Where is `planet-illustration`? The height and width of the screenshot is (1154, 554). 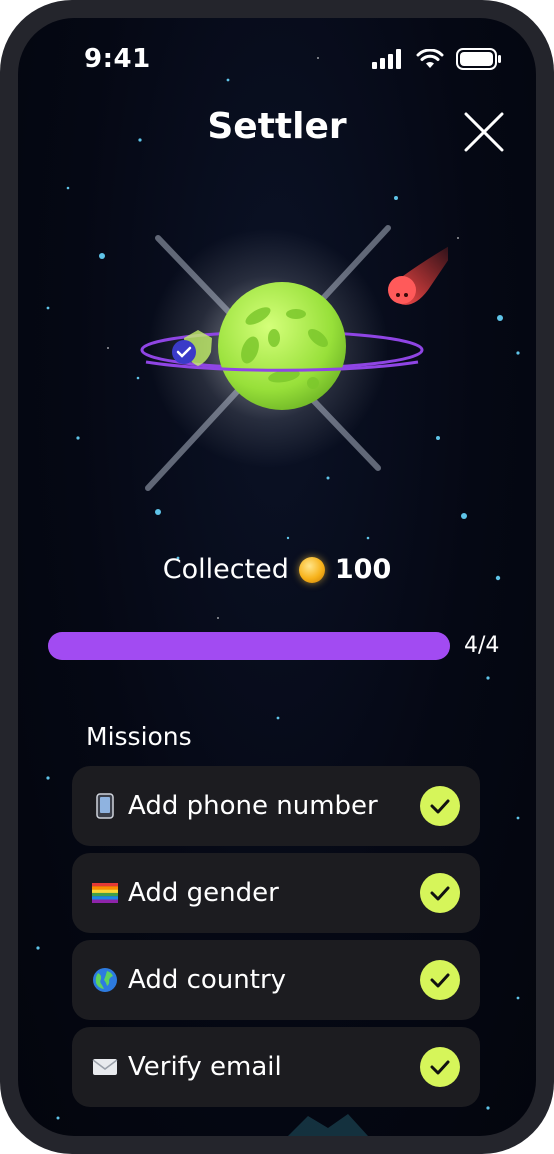 planet-illustration is located at coordinates (294, 358).